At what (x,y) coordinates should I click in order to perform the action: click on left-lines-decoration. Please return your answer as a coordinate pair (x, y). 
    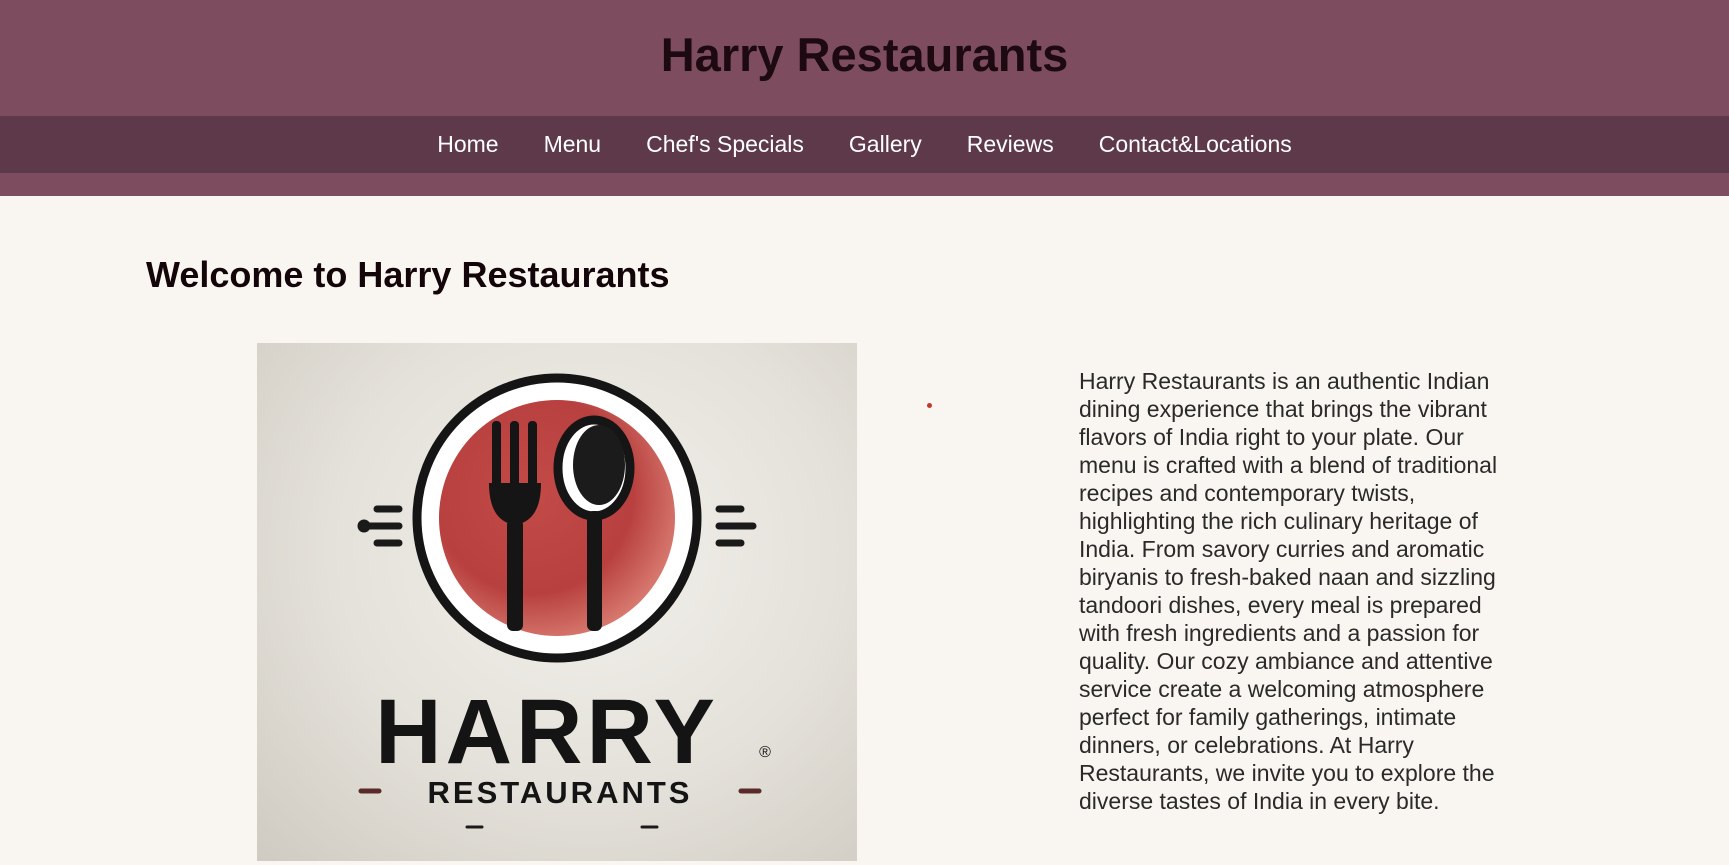
    Looking at the image, I should click on (380, 526).